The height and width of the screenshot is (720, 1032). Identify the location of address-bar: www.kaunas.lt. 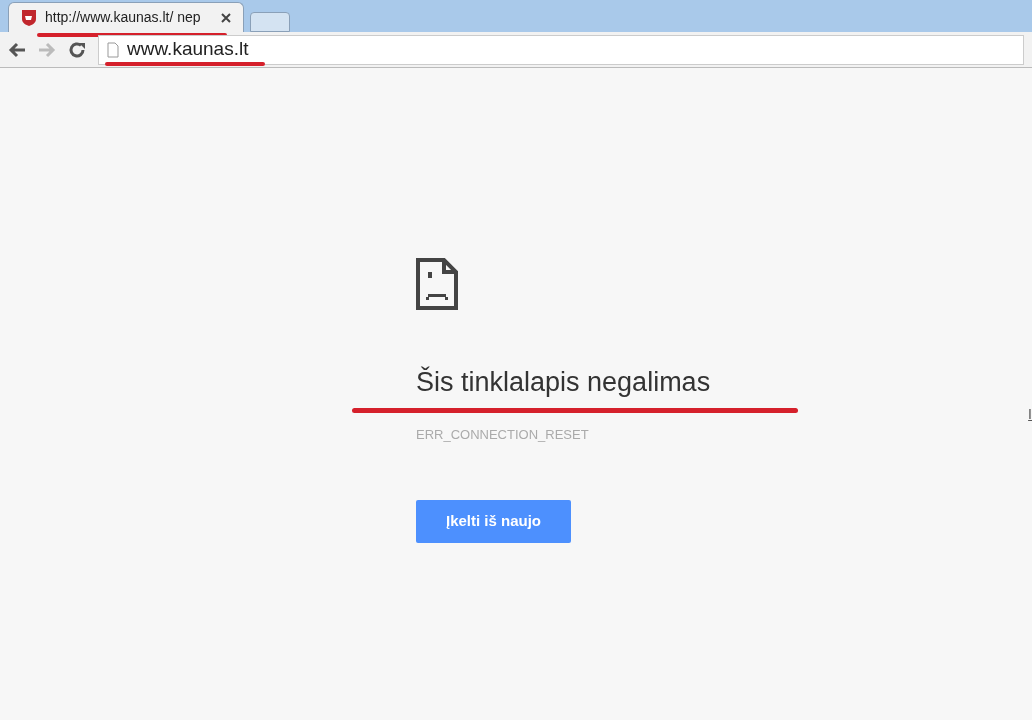
(561, 49).